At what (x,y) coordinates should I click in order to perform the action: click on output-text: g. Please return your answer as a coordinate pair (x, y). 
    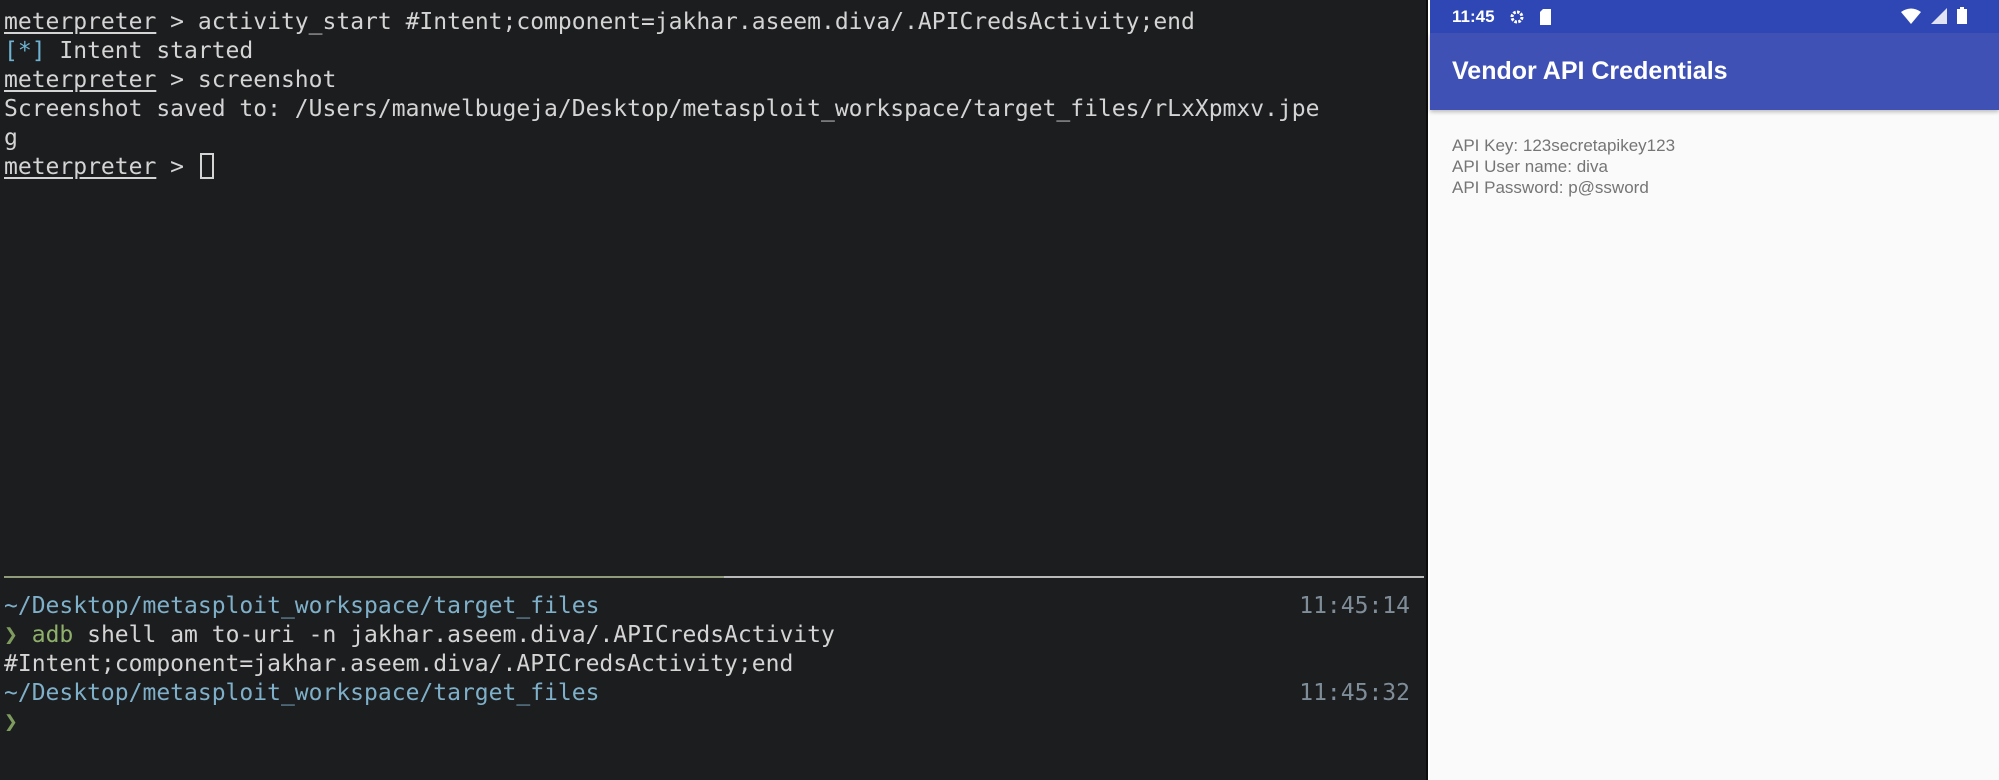
    Looking at the image, I should click on (11, 138).